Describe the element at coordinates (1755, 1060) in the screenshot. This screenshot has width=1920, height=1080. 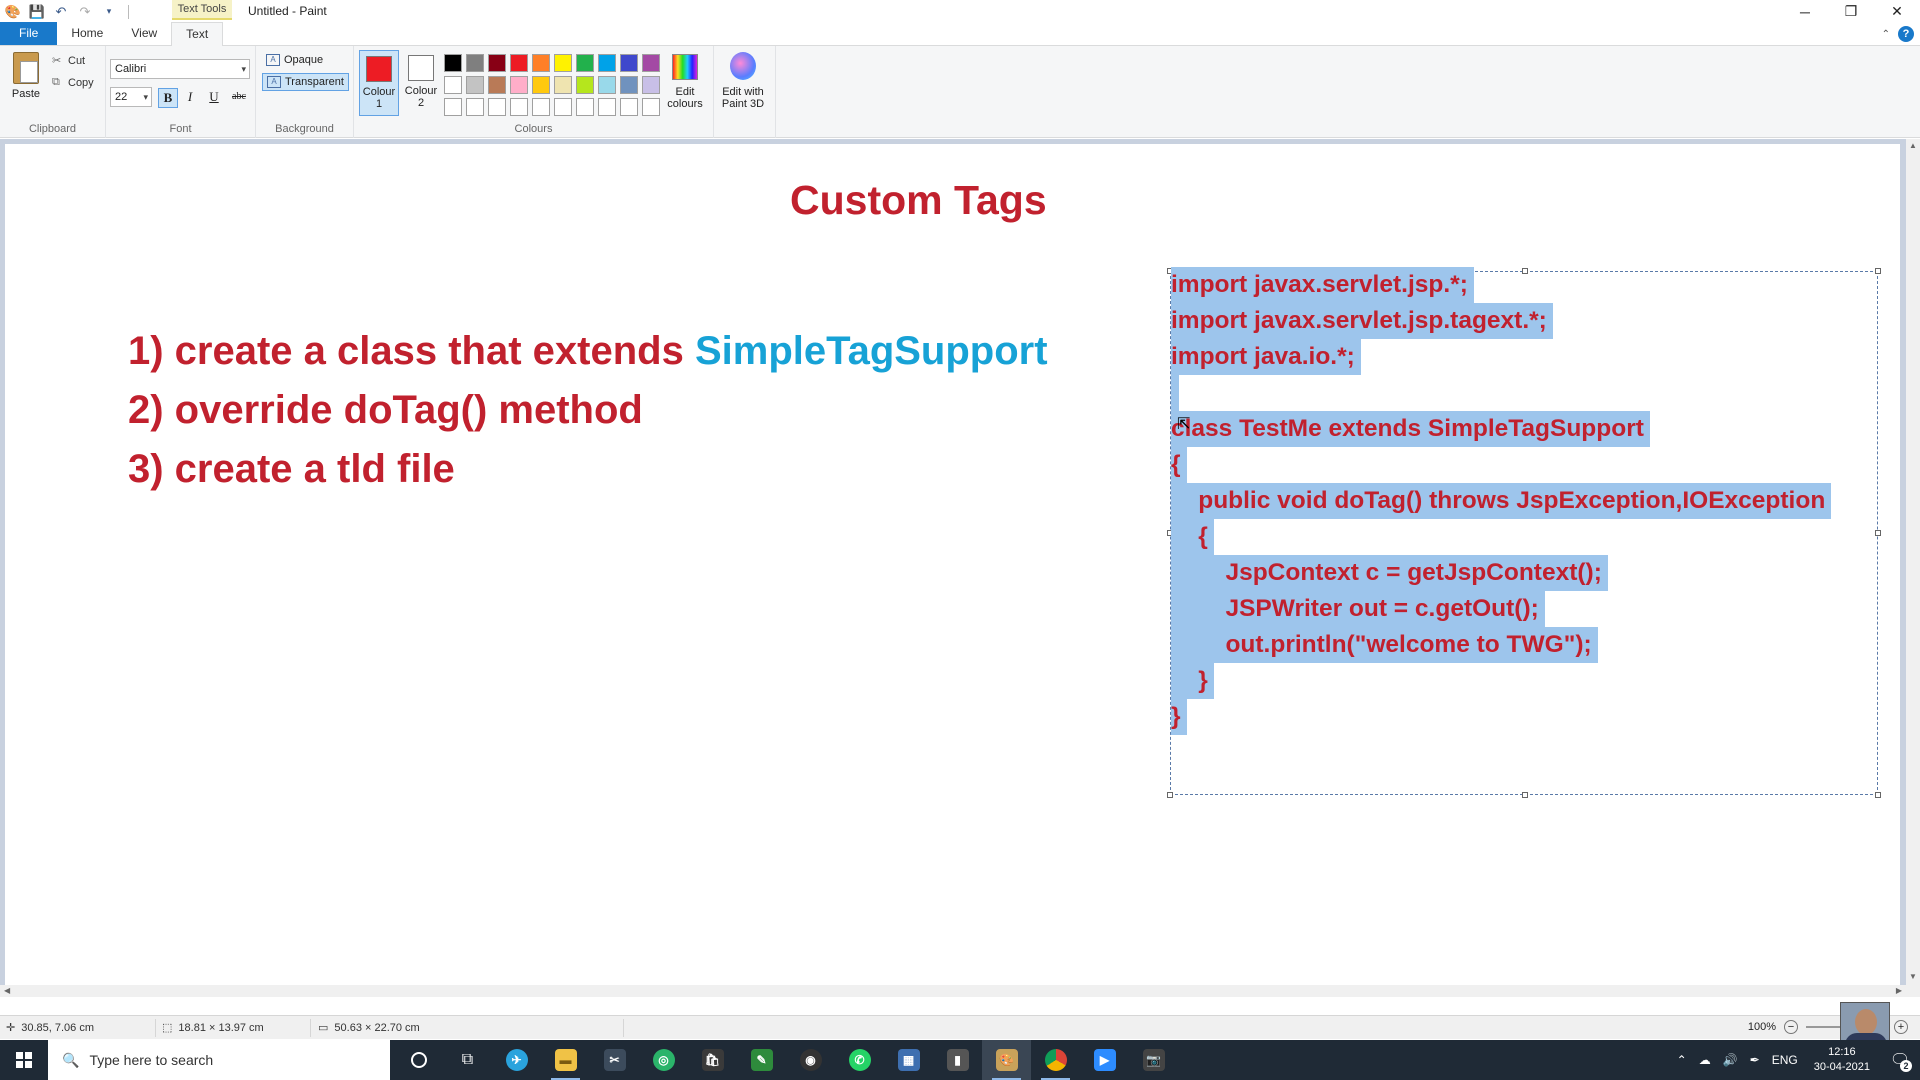
I see `pen-icon: ✒` at that location.